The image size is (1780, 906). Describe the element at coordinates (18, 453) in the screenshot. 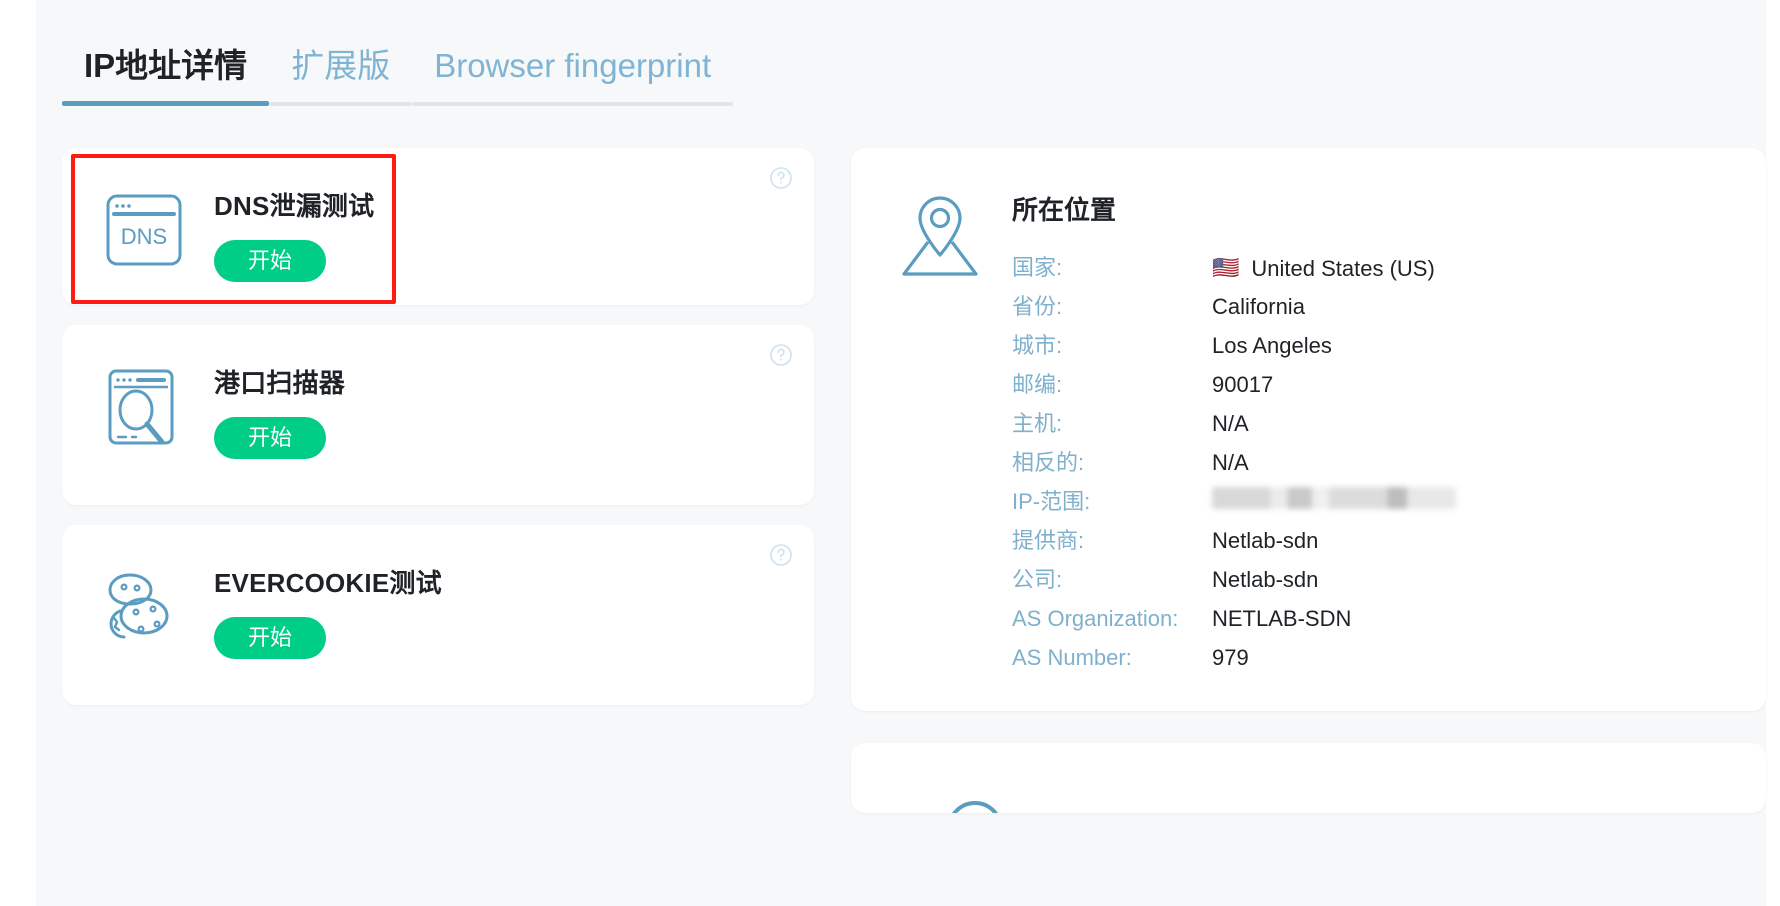

I see `page-left-gutter` at that location.